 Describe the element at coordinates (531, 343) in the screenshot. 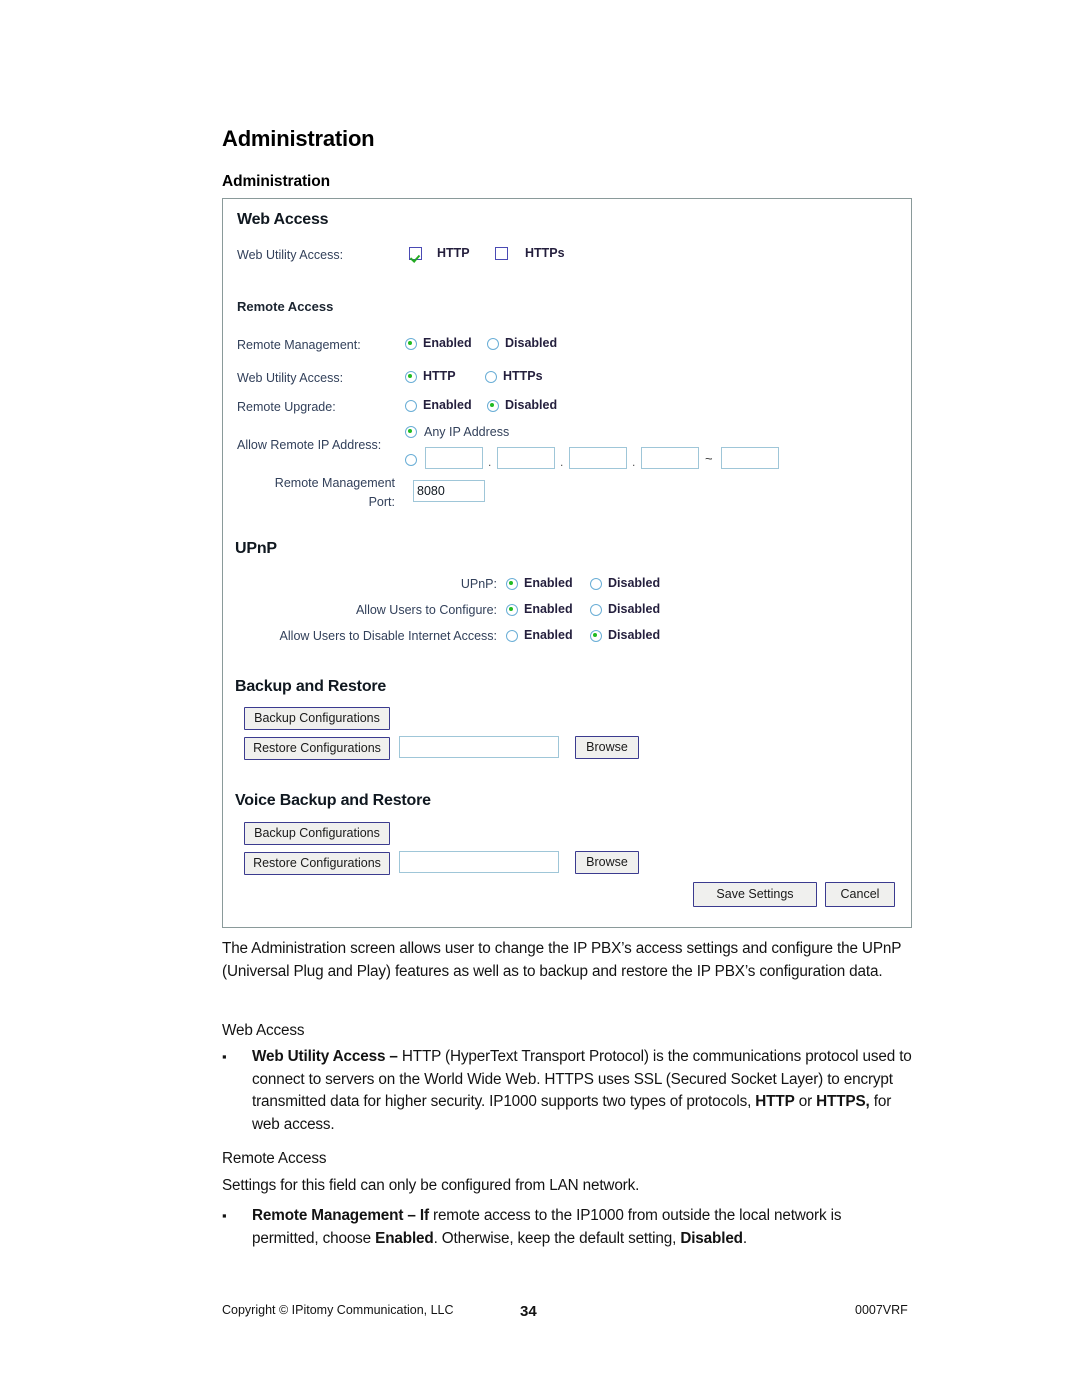

I see `remote-management-disabled-label: Disabled` at that location.